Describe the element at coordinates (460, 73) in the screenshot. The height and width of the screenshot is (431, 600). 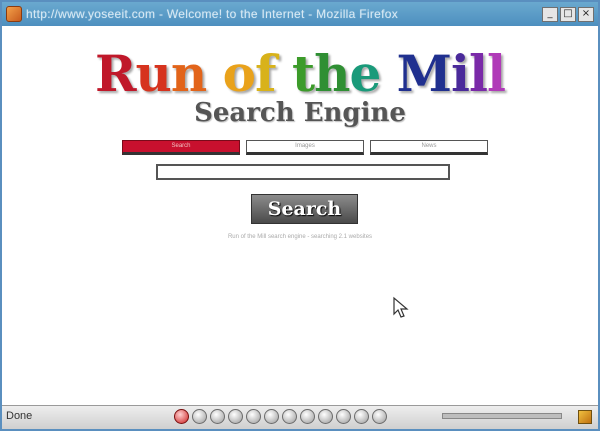
I see `logo-letter: i` at that location.